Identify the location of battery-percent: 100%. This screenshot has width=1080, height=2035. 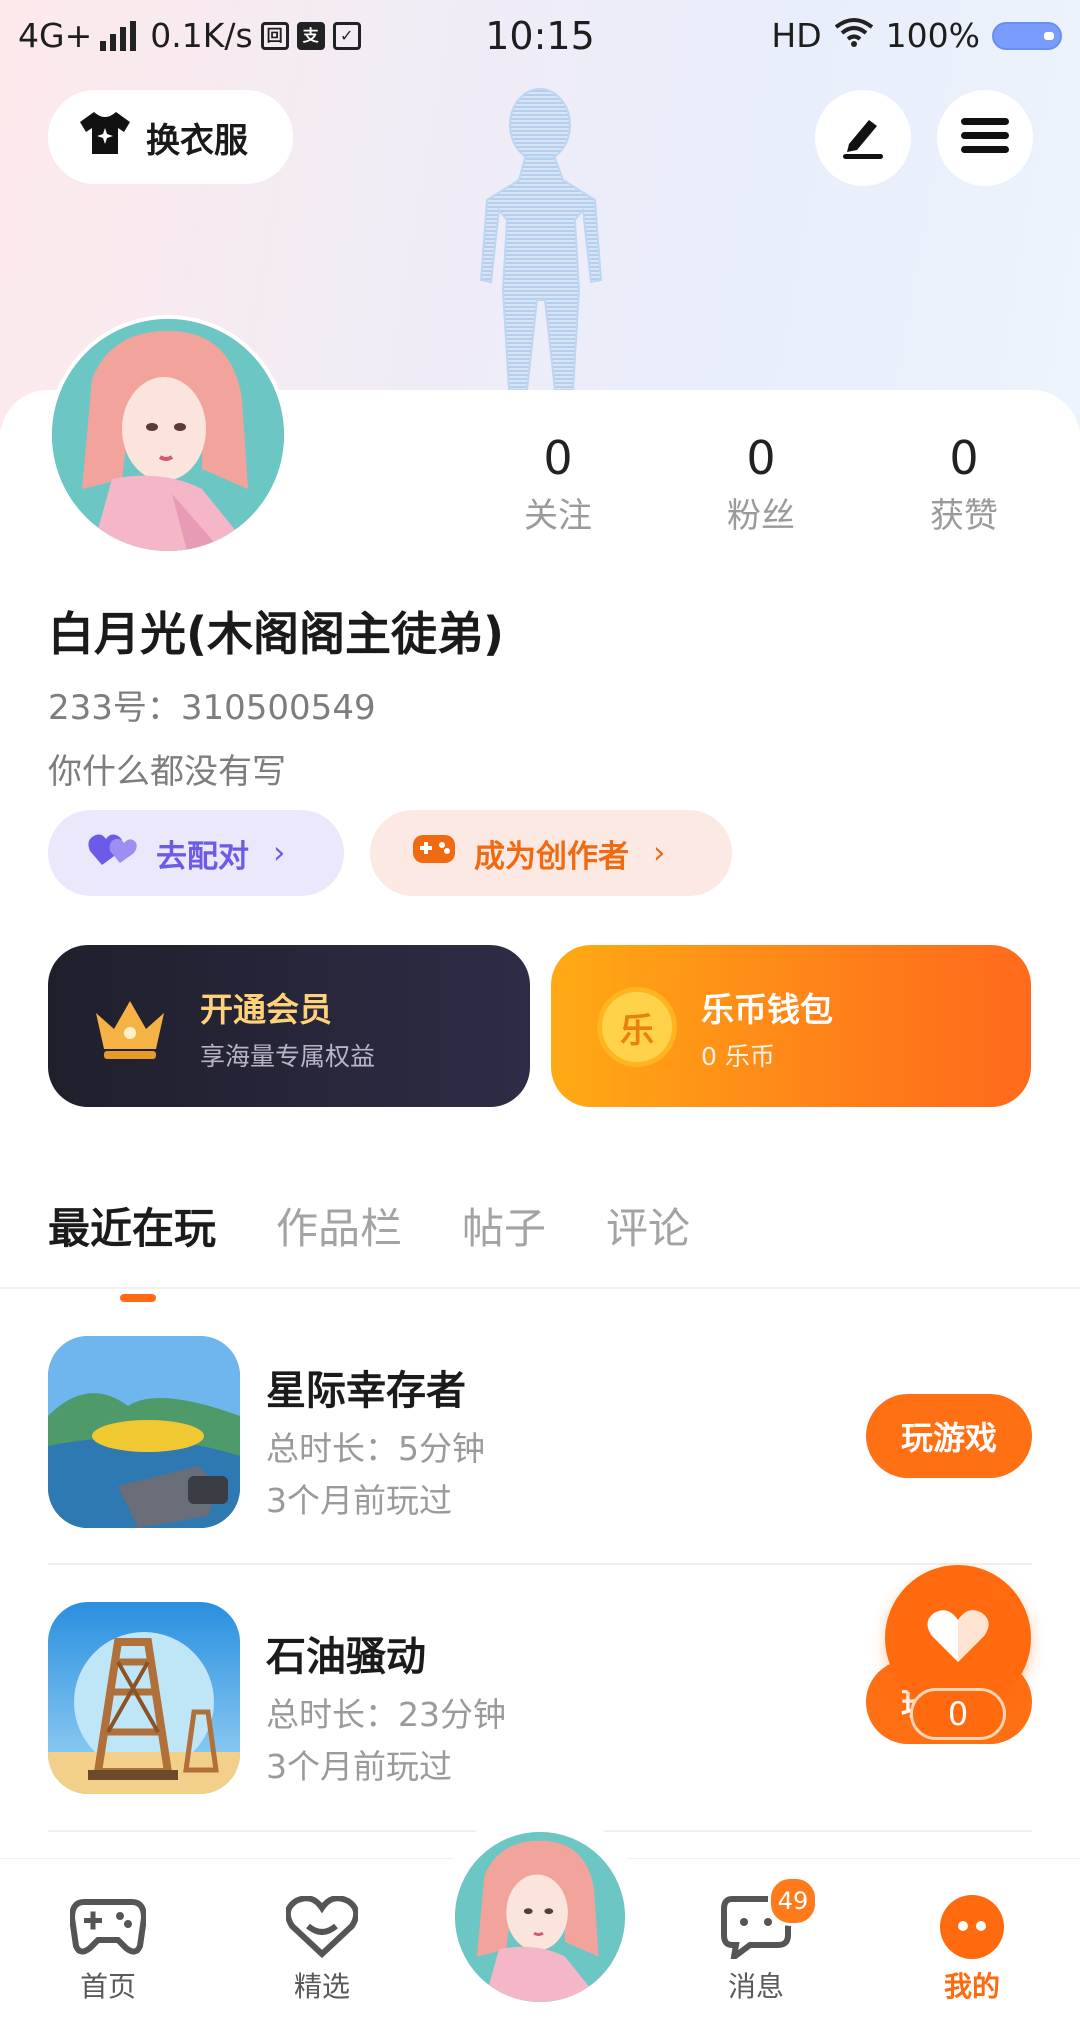
(932, 35).